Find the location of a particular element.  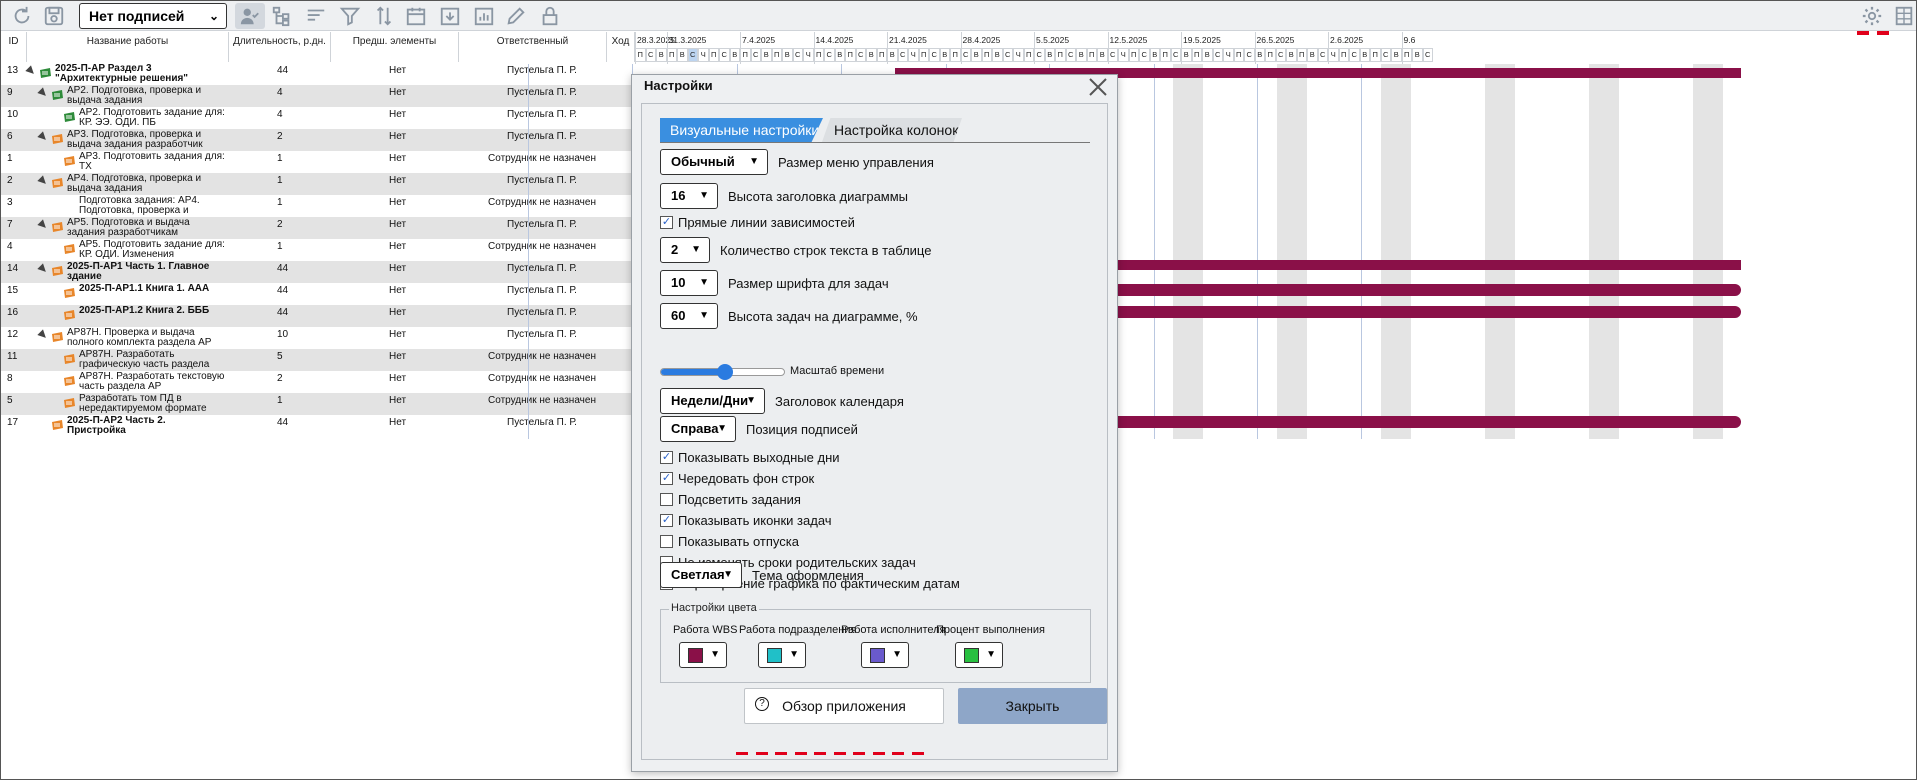

header-height-select: 16 ▼ is located at coordinates (689, 196).